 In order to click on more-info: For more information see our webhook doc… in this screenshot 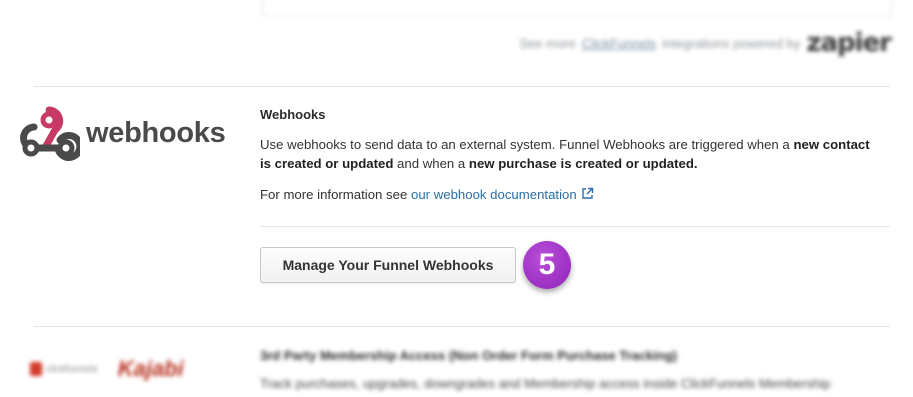, I will do `click(427, 195)`.